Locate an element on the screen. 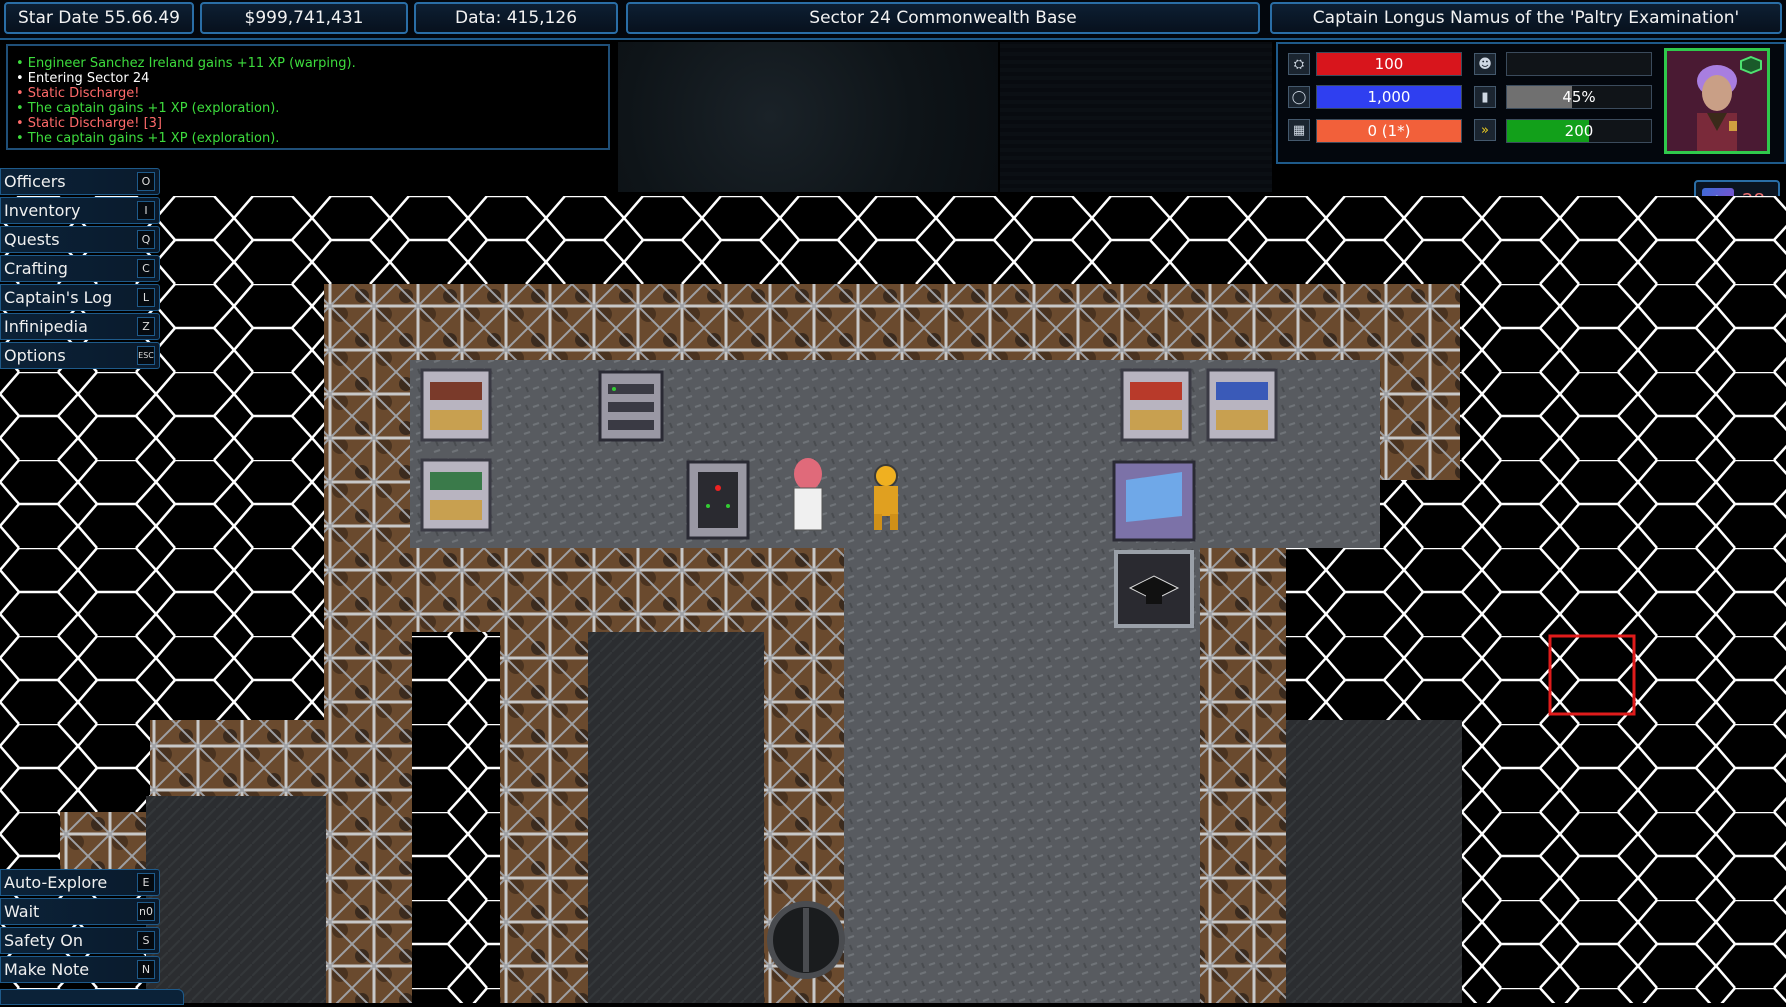 Image resolution: width=1786 pixels, height=1007 pixels. hotkey-badge: N is located at coordinates (146, 969).